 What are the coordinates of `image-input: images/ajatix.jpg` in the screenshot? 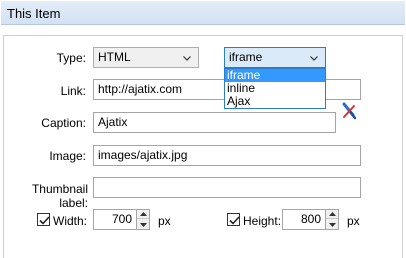 It's located at (227, 155).